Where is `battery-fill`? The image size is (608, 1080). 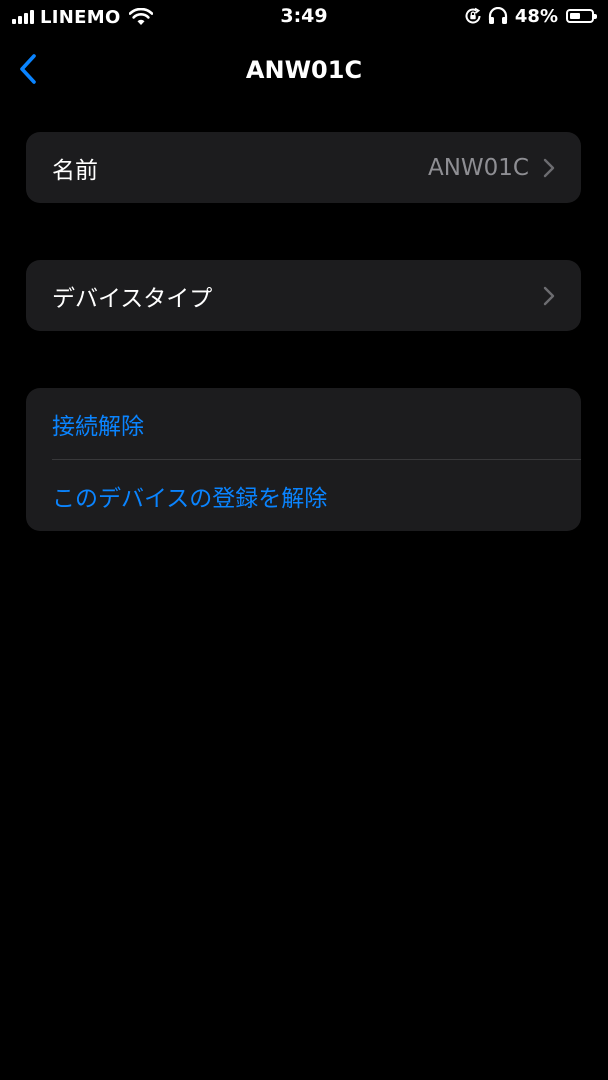
battery-fill is located at coordinates (575, 16).